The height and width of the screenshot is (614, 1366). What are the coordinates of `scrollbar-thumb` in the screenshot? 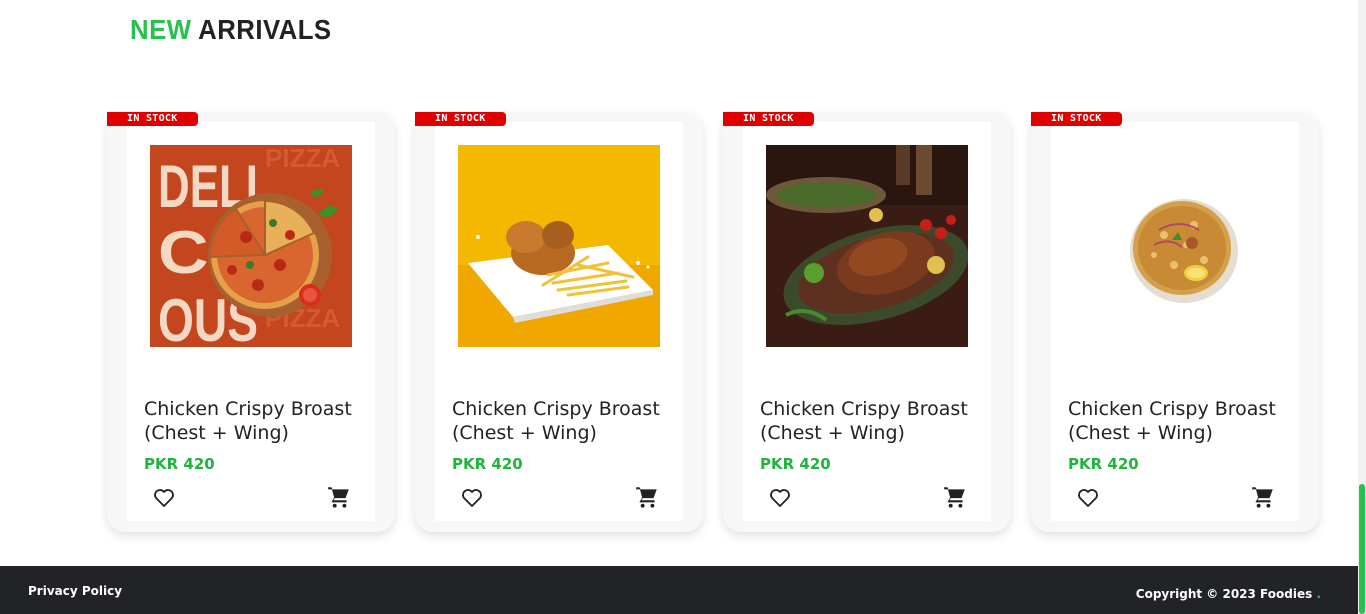 It's located at (1362, 549).